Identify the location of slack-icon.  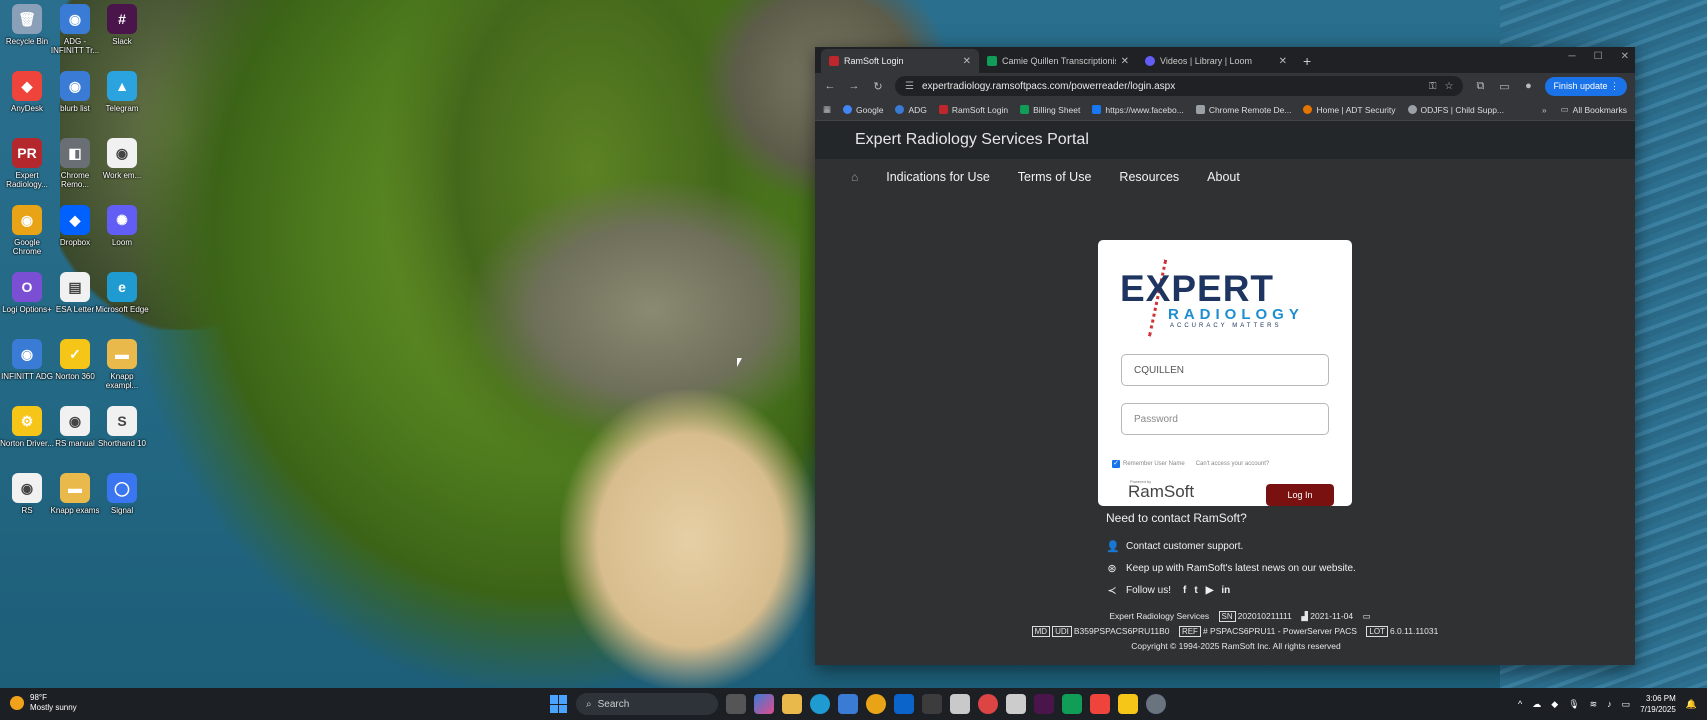
(1044, 704).